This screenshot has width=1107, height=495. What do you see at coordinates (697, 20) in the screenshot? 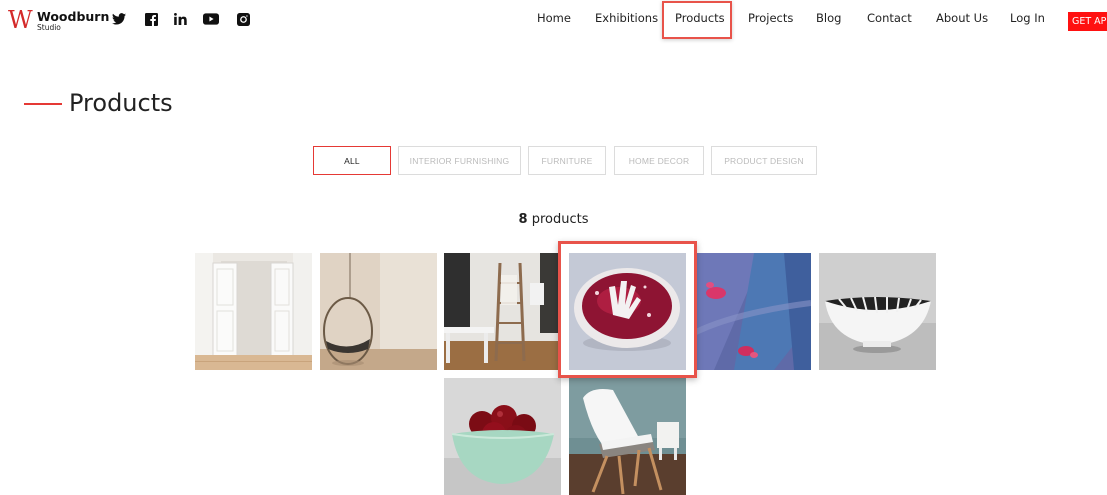
I see `nav-active-highlight` at bounding box center [697, 20].